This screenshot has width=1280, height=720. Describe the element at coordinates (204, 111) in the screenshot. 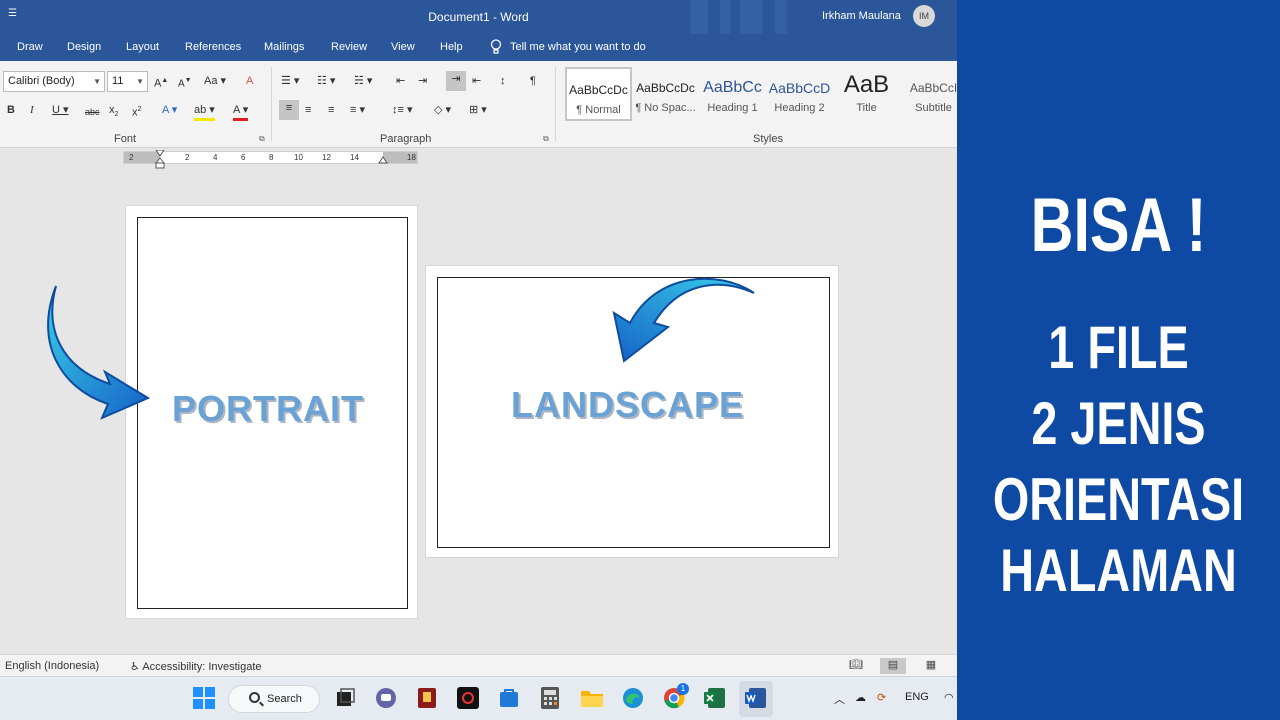

I see `highlight-icon: ab ▾` at that location.